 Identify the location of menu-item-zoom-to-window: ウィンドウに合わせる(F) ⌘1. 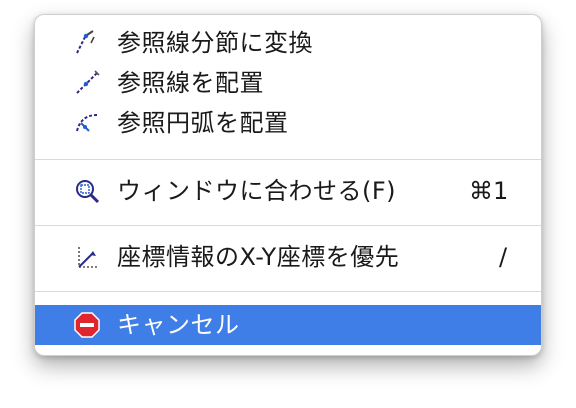
(288, 191).